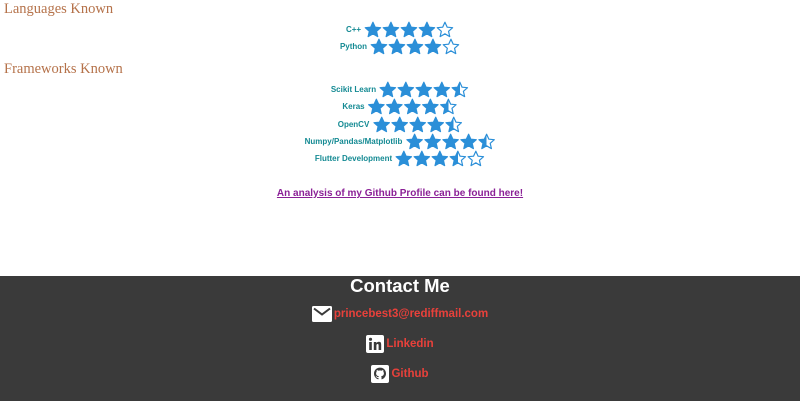  Describe the element at coordinates (353, 29) in the screenshot. I see `skill-label: C++` at that location.